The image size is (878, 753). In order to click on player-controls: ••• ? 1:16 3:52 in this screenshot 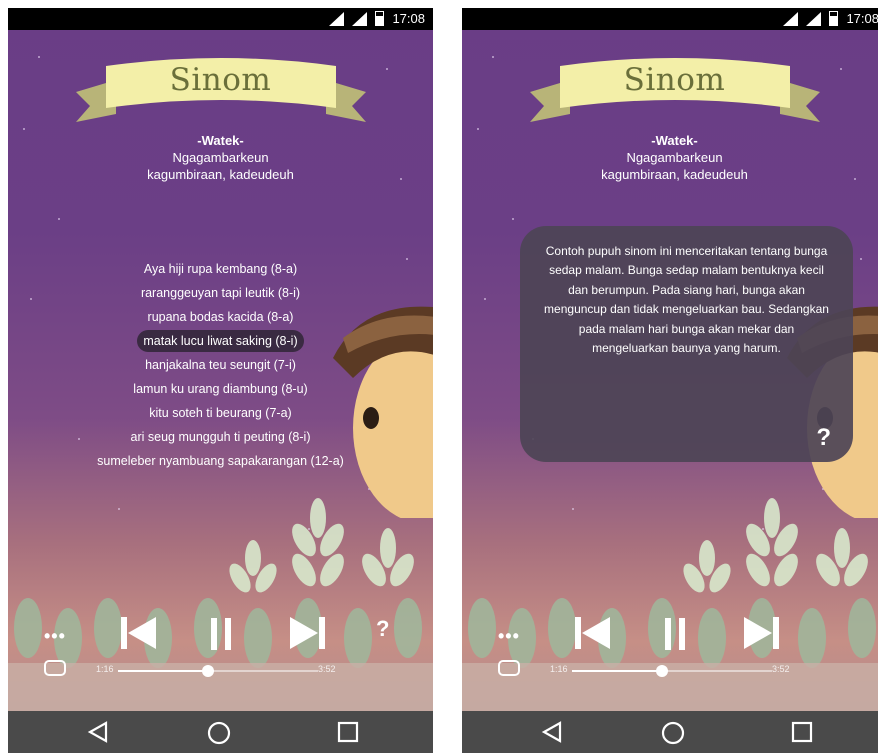, I will do `click(220, 648)`.